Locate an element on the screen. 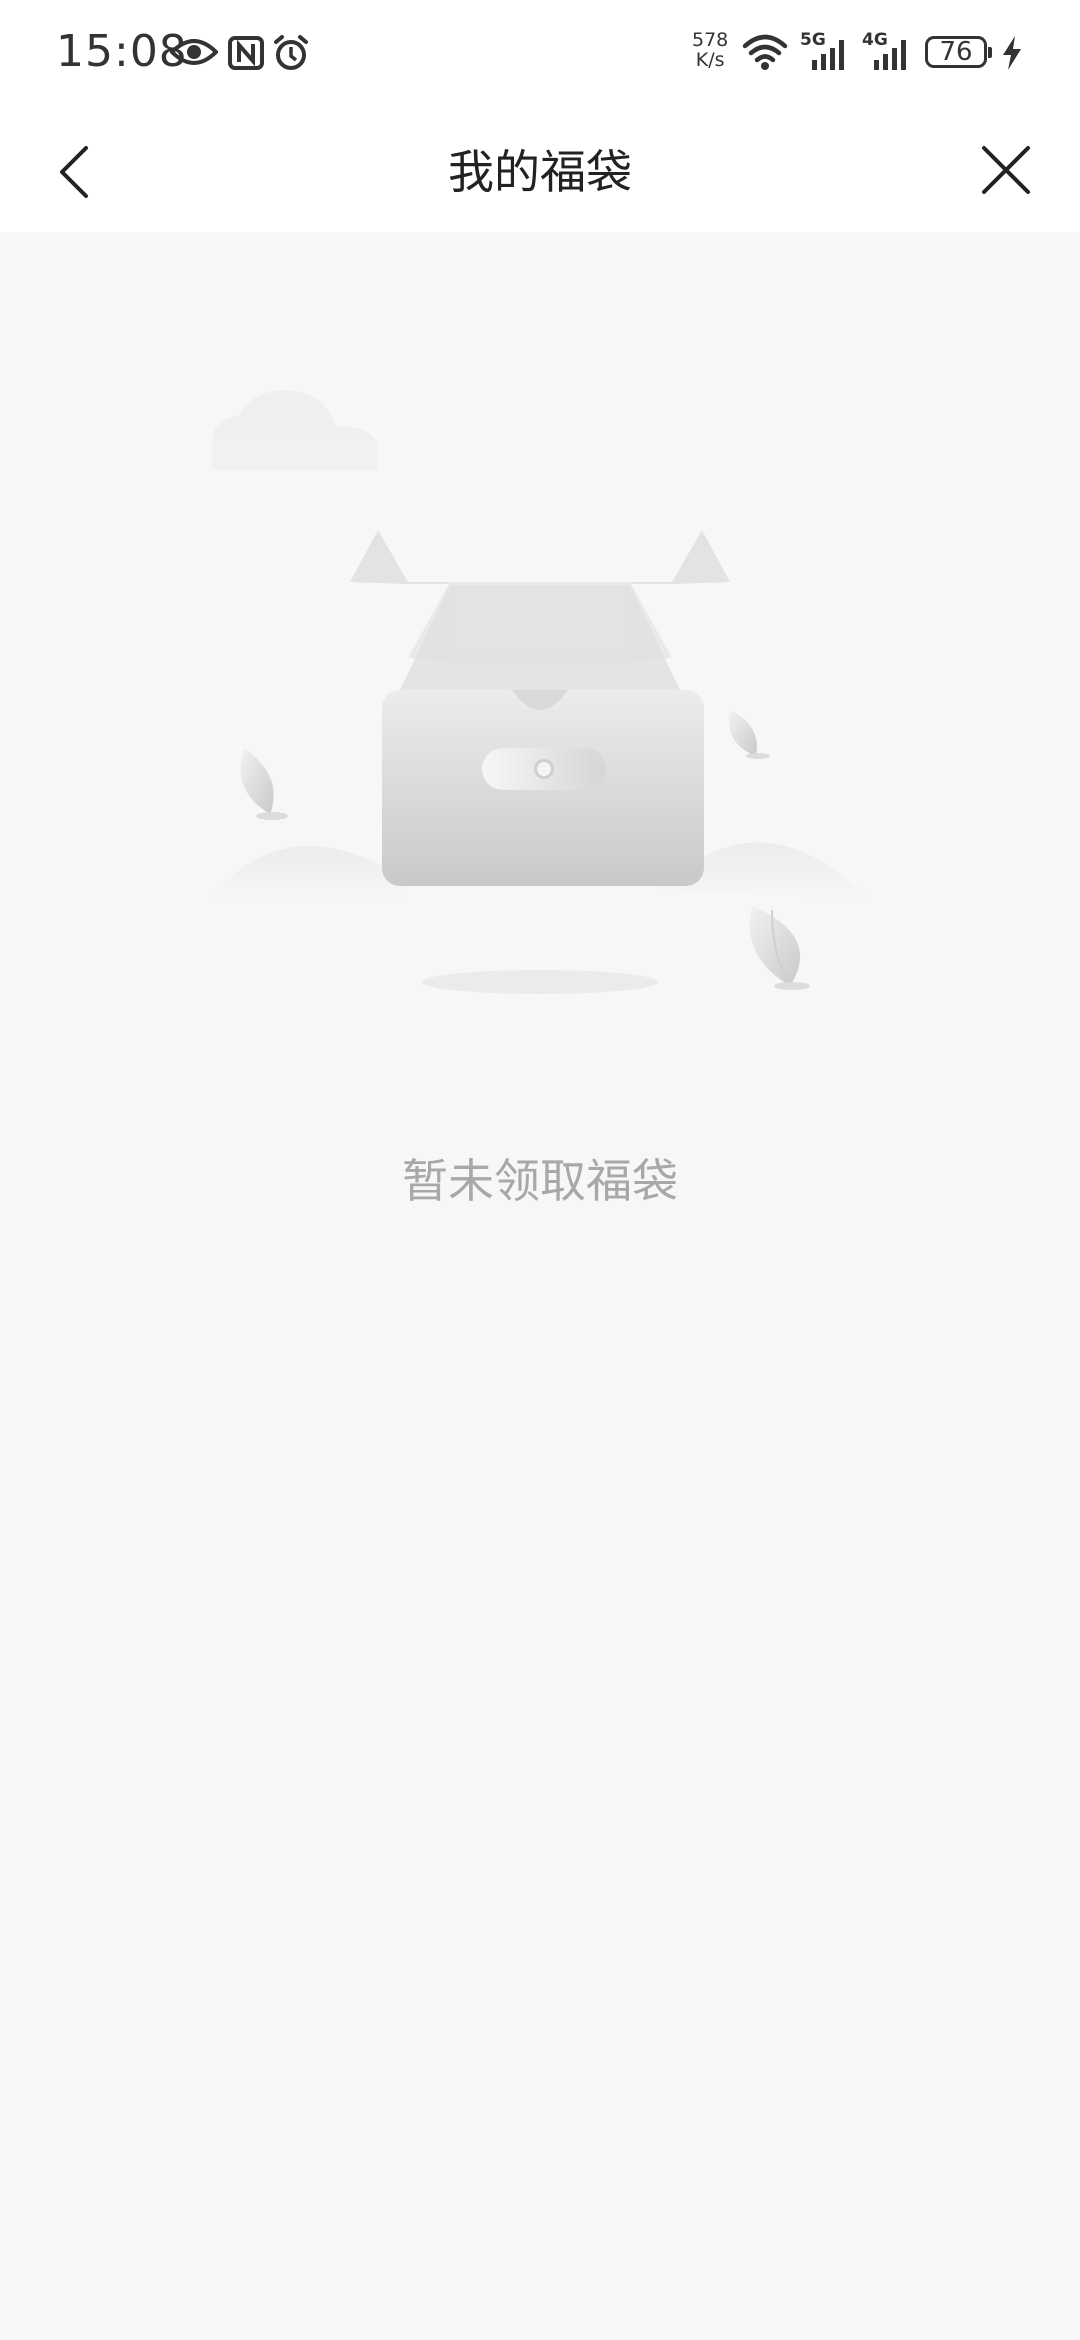 Image resolution: width=1080 pixels, height=2340 pixels. network-speed-unit: K/s is located at coordinates (710, 60).